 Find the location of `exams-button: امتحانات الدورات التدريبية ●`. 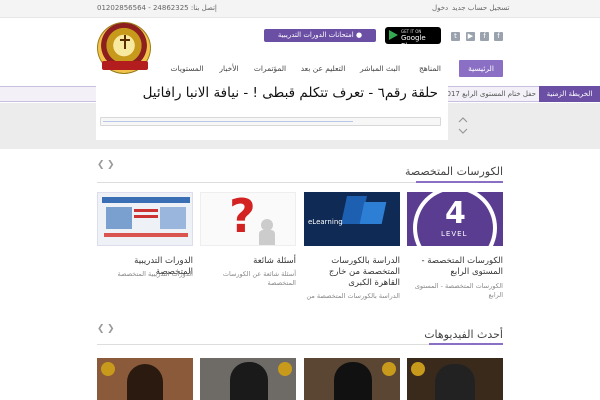

exams-button: امتحانات الدورات التدريبية ● is located at coordinates (320, 35).